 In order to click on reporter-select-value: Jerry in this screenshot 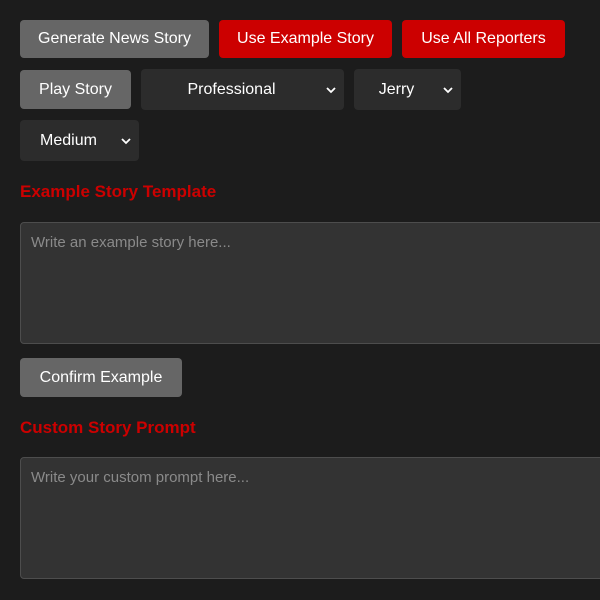, I will do `click(396, 89)`.